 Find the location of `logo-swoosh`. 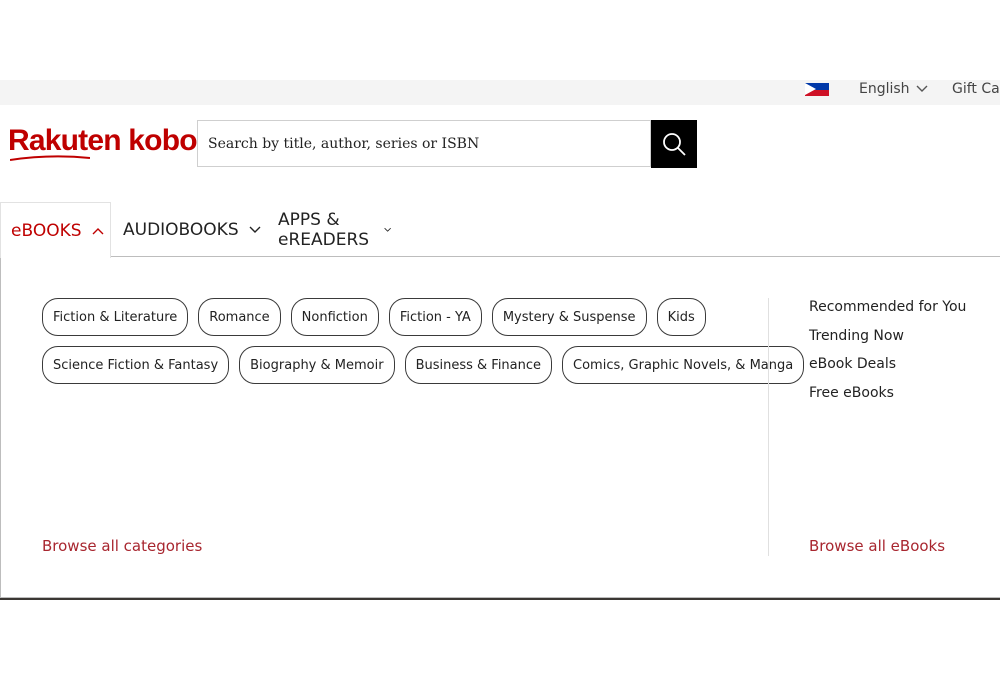

logo-swoosh is located at coordinates (50, 158).